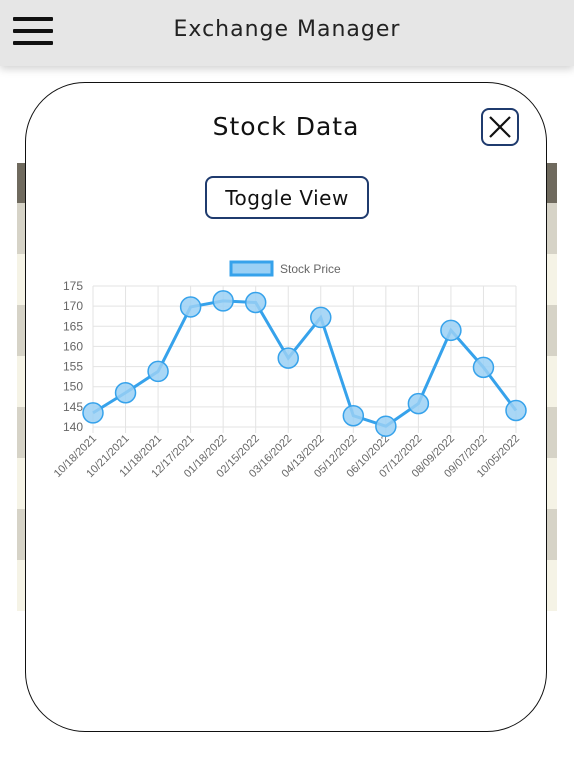 The height and width of the screenshot is (762, 574). What do you see at coordinates (287, 29) in the screenshot?
I see `app-title: Exchange Manager` at bounding box center [287, 29].